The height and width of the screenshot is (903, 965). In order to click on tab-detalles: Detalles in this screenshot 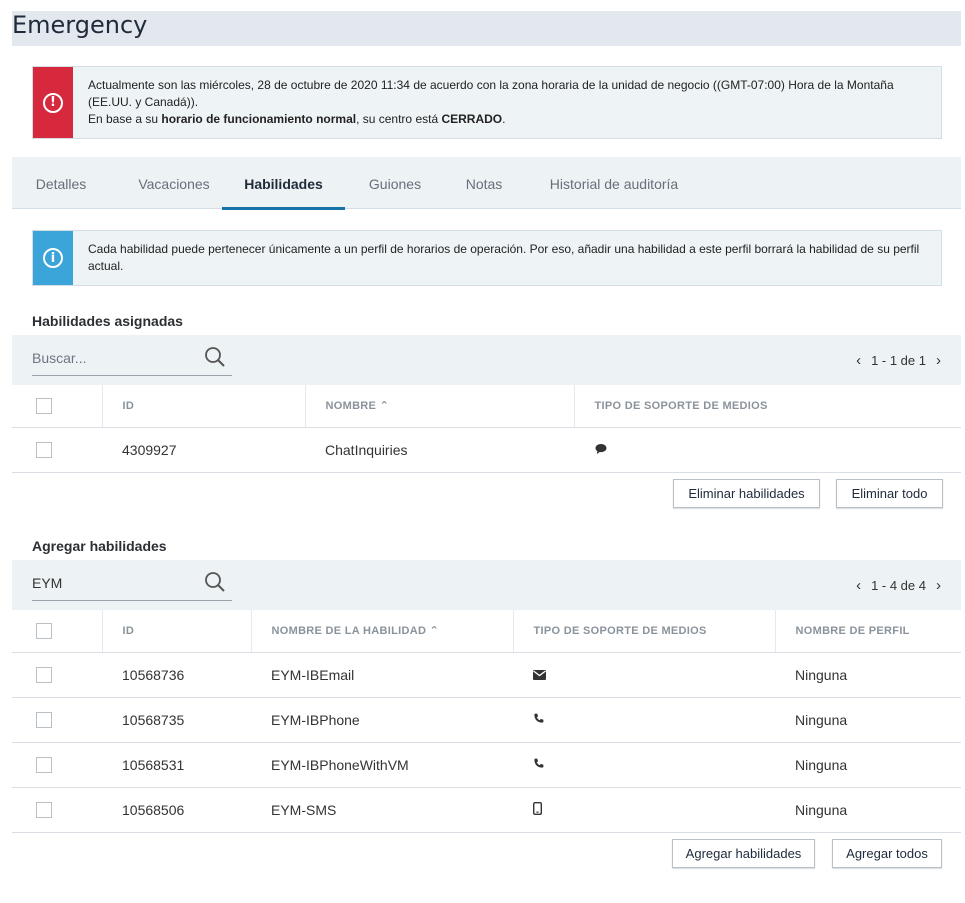, I will do `click(61, 183)`.